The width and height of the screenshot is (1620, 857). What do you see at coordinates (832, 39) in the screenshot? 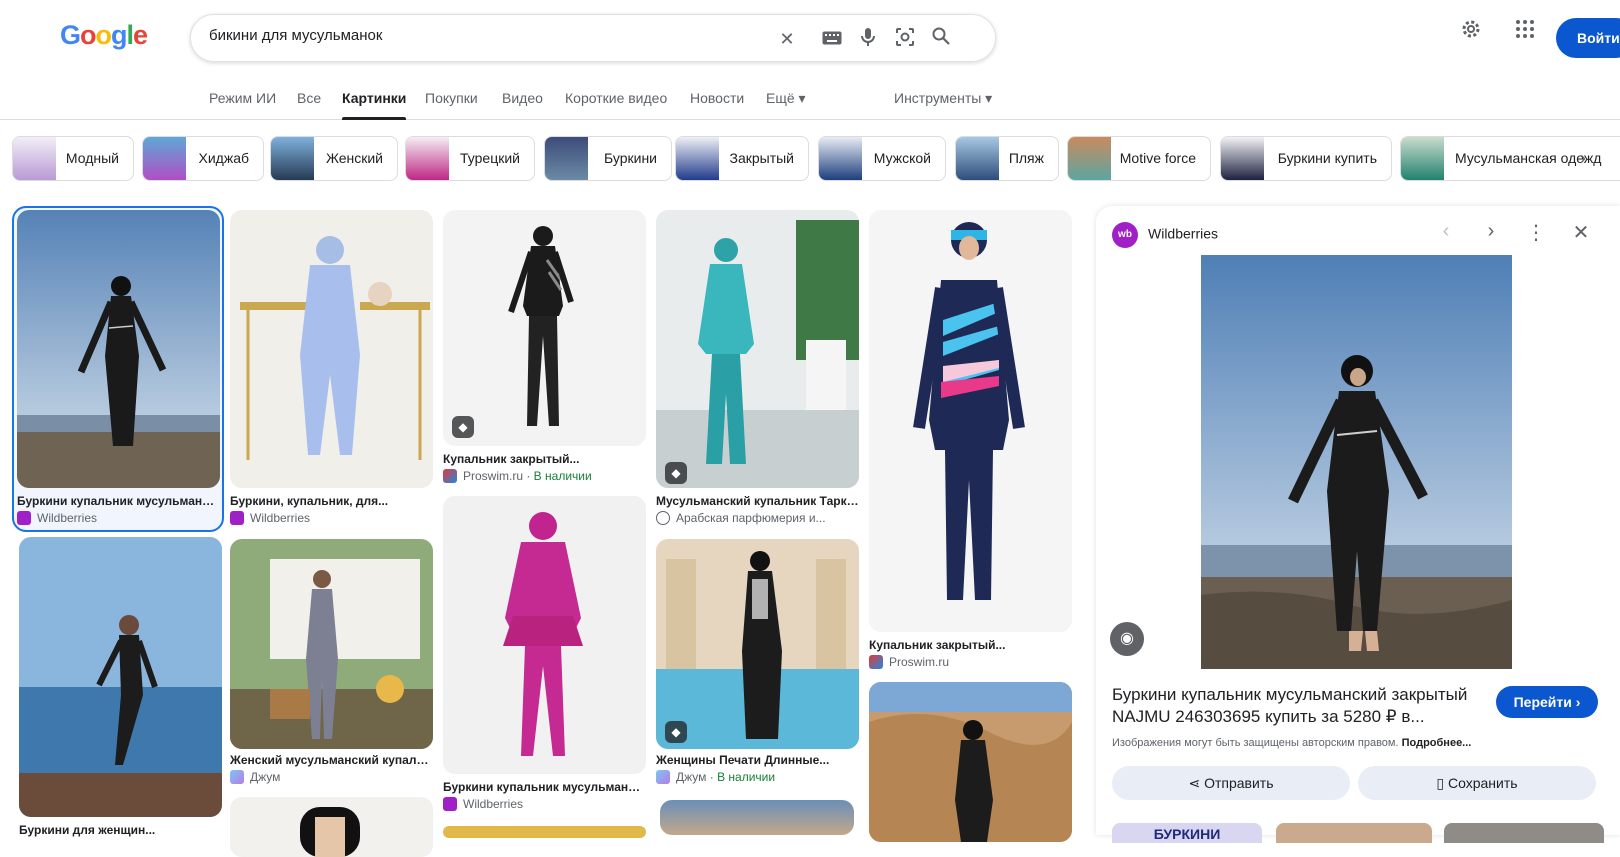
I see `keyboard-icon` at bounding box center [832, 39].